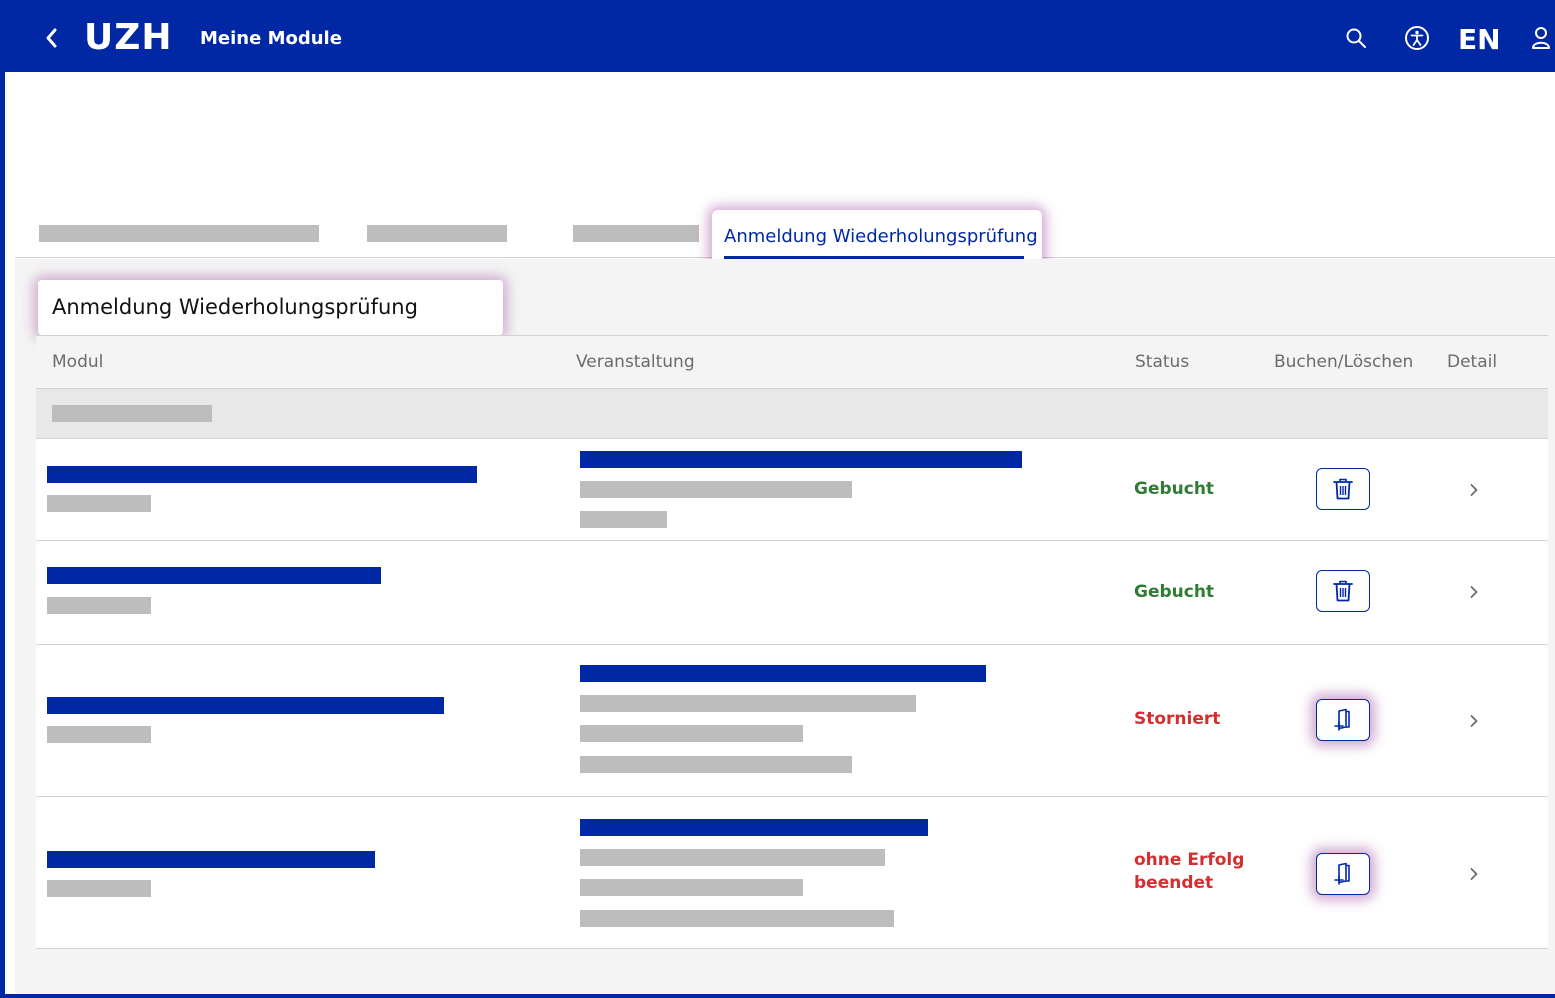 The width and height of the screenshot is (1555, 998). What do you see at coordinates (78, 362) in the screenshot?
I see `column-header-modul: Modul` at bounding box center [78, 362].